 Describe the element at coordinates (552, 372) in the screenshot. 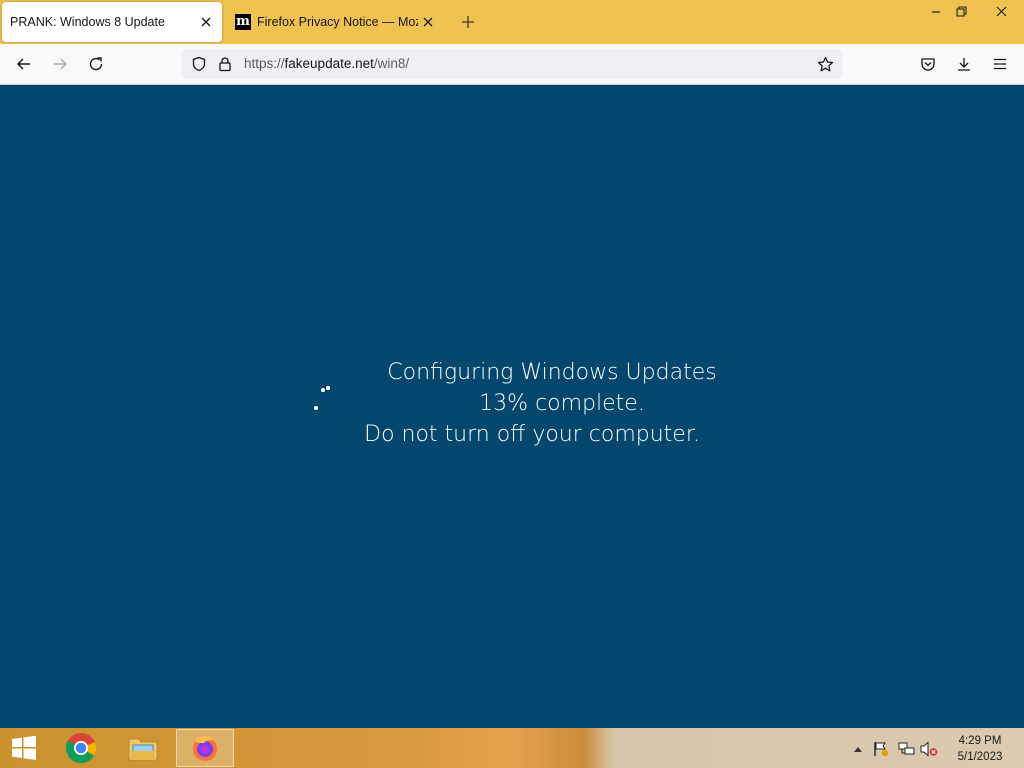

I see `update-title: Configuring Windows Updates` at that location.